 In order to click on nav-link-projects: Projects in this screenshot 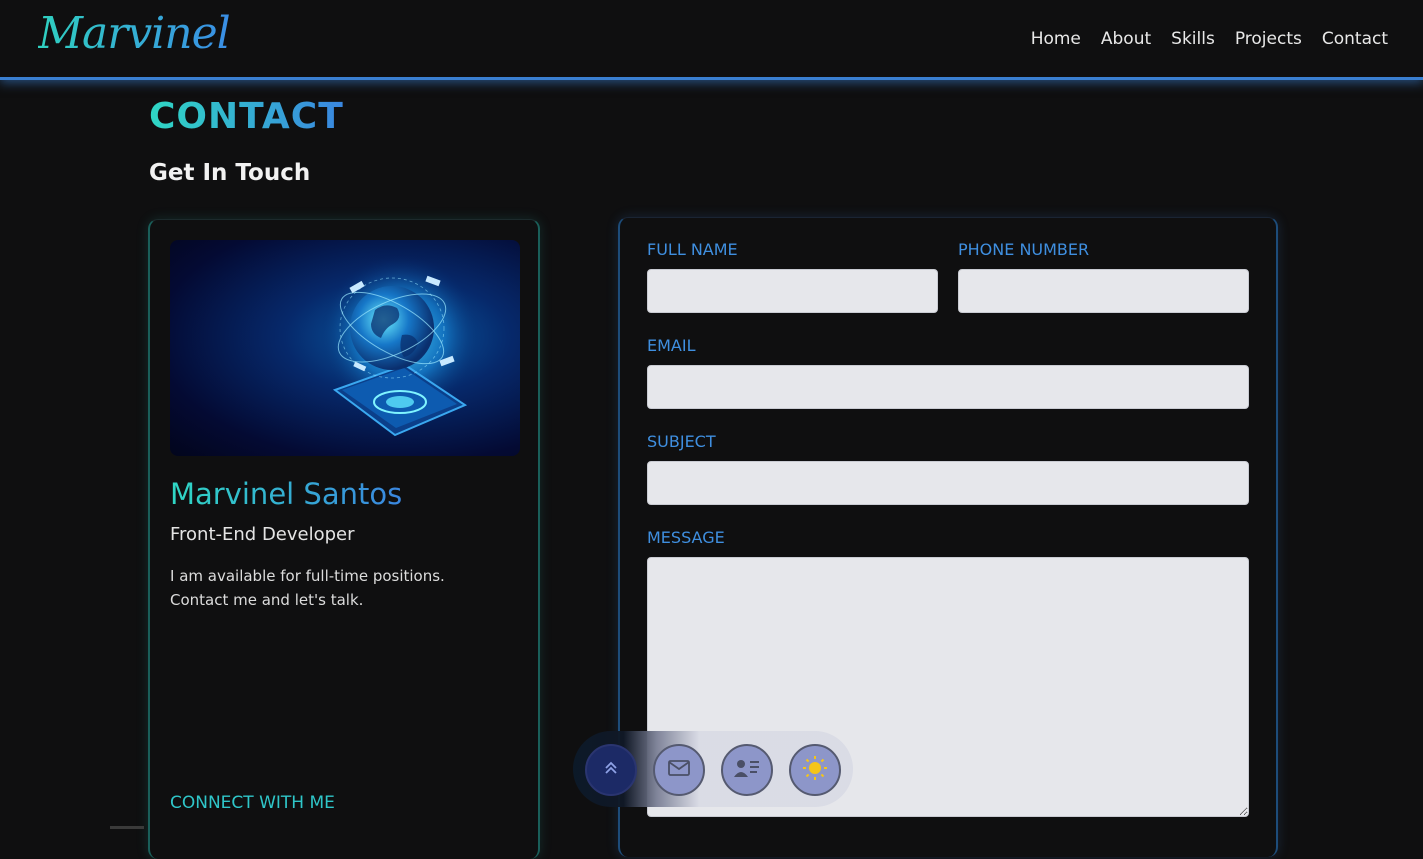, I will do `click(1268, 39)`.